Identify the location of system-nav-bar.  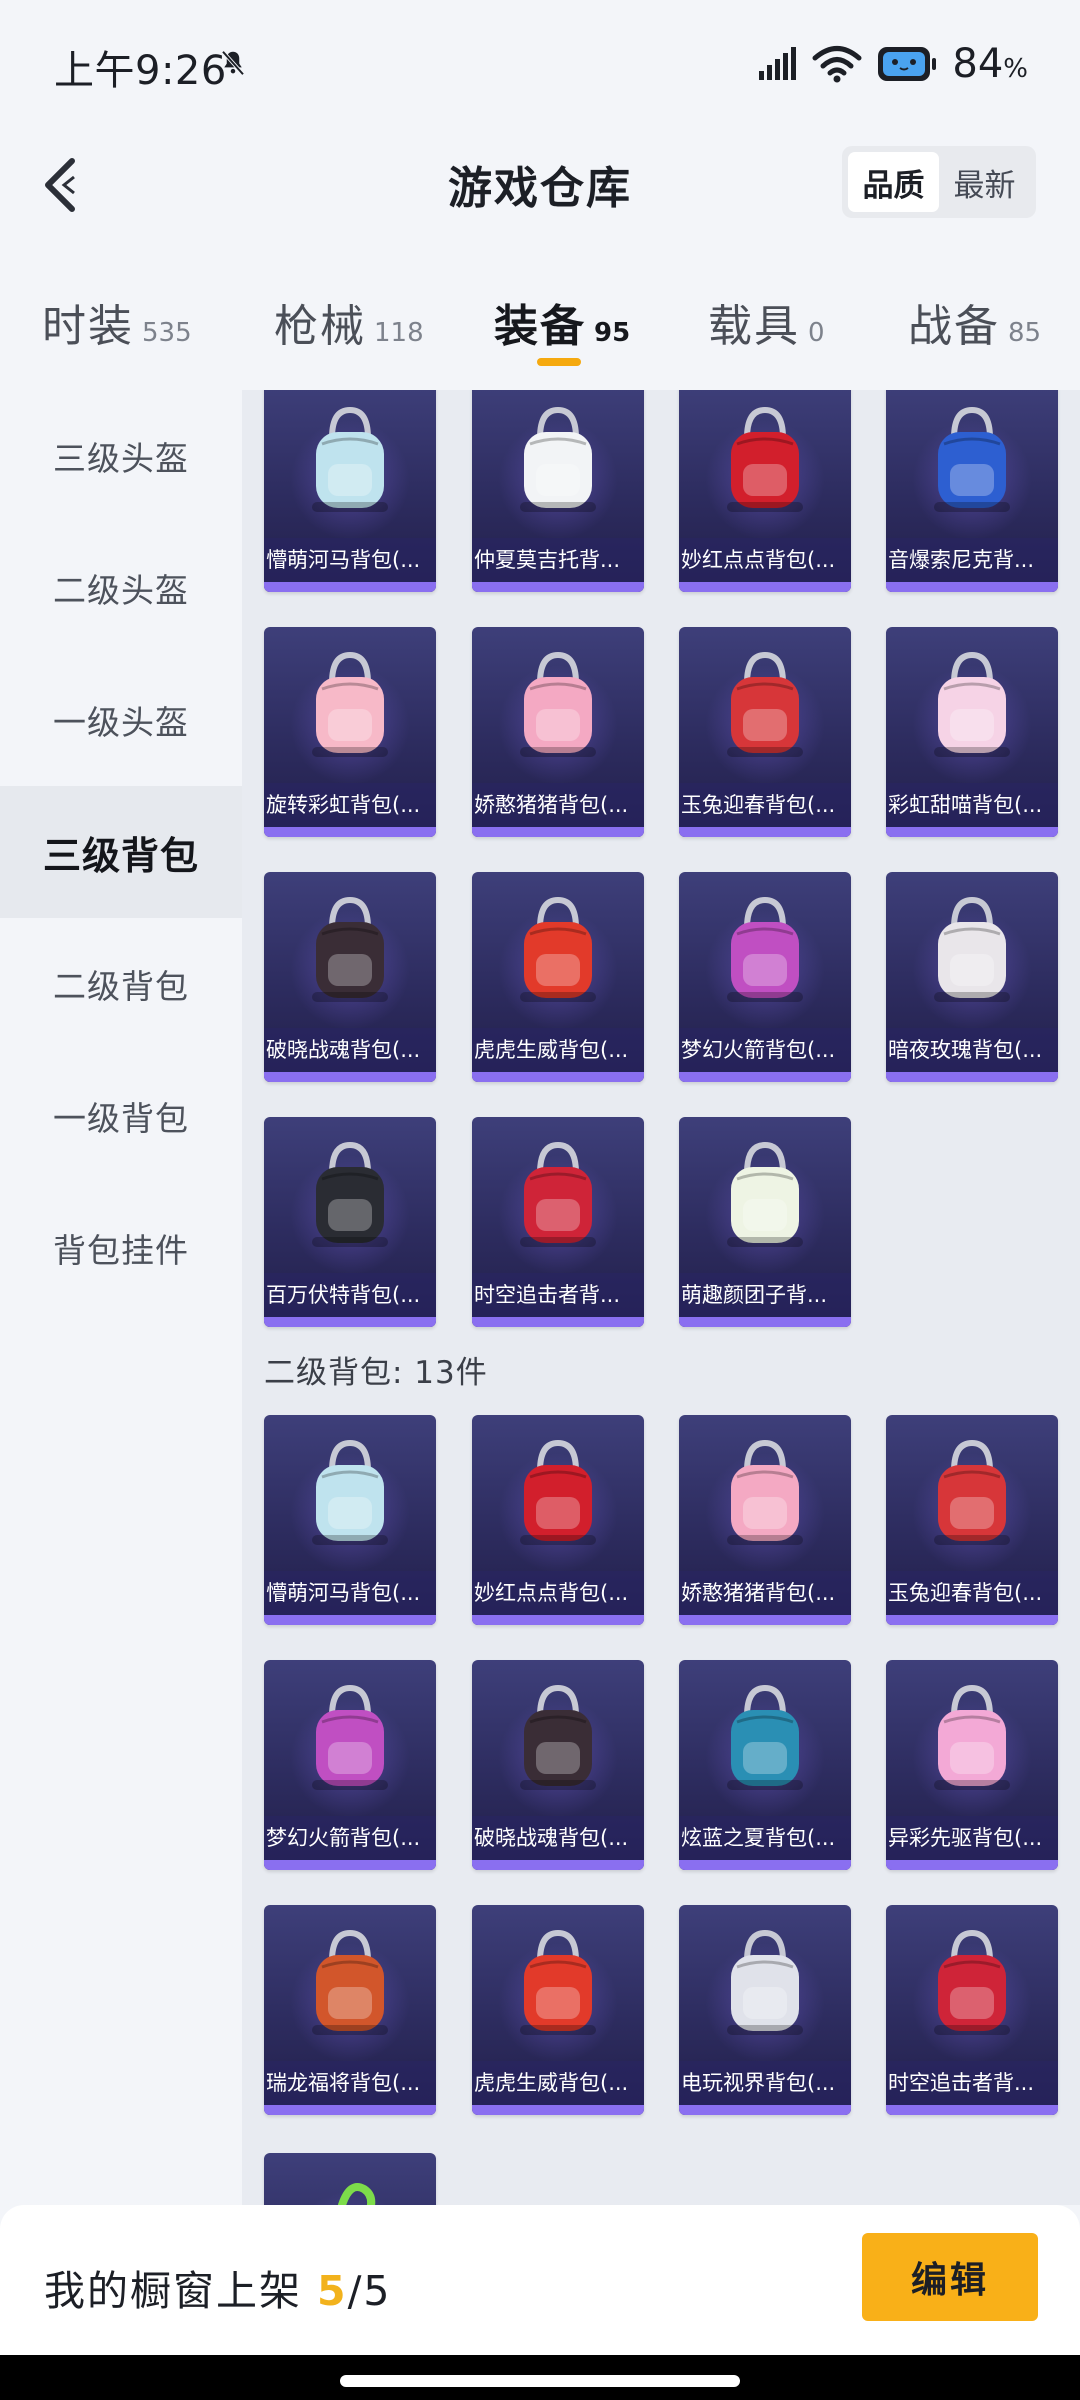
(540, 2377).